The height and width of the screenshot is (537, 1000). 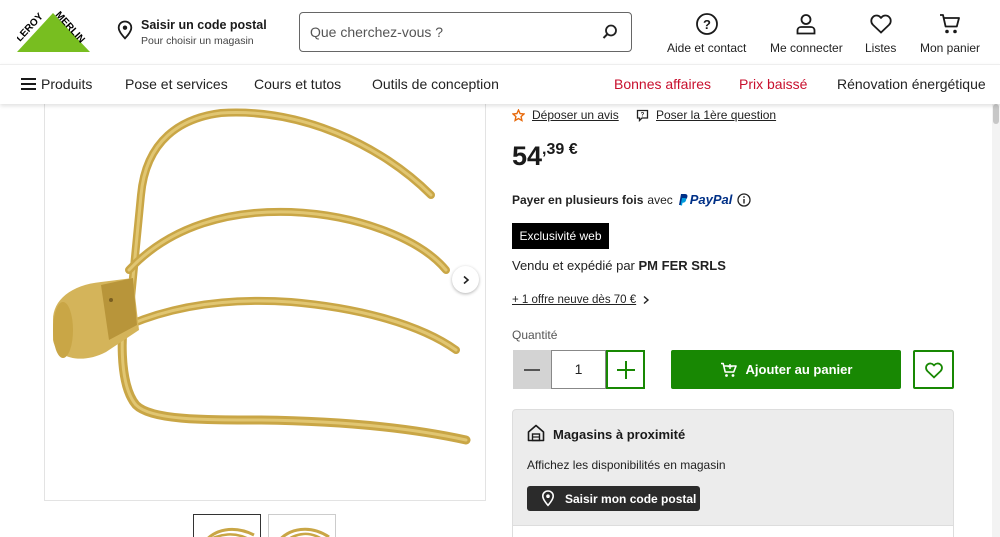 I want to click on stores-description: Affichez les disponibilités en magasin, so click(x=626, y=465).